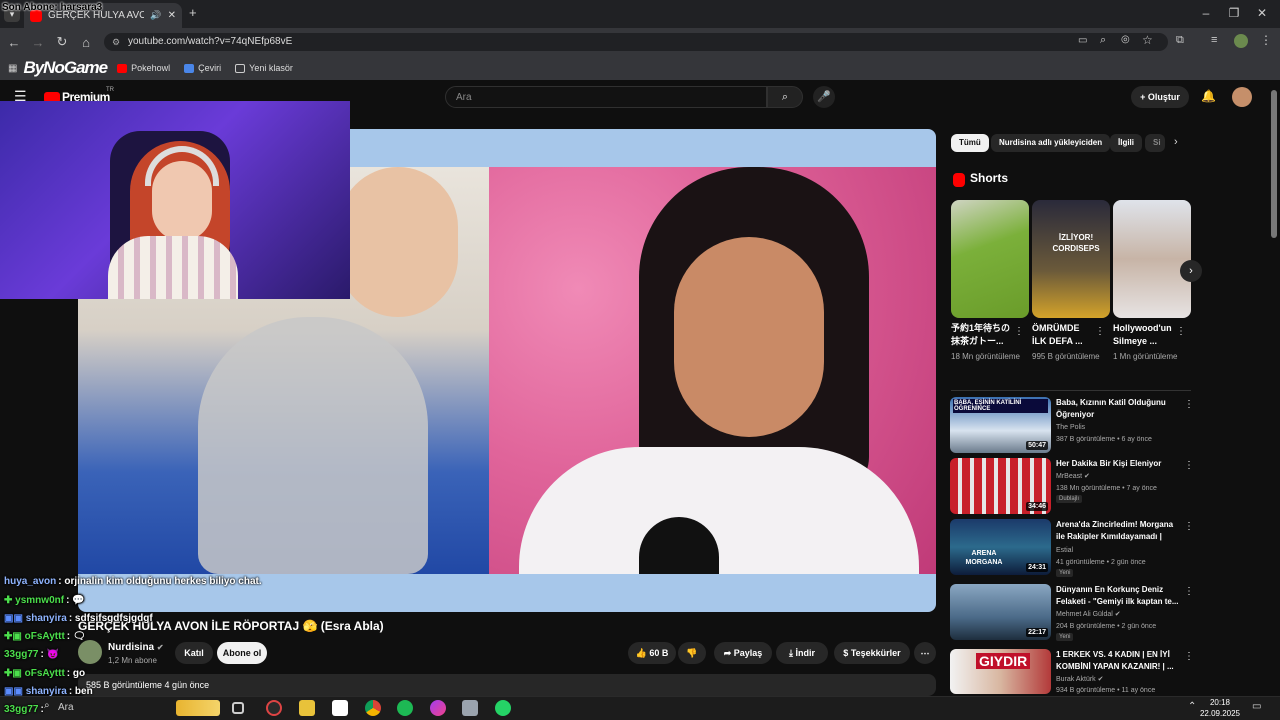 The width and height of the screenshot is (1280, 720). Describe the element at coordinates (1147, 40) in the screenshot. I see `bookmark-star-icon: ☆` at that location.